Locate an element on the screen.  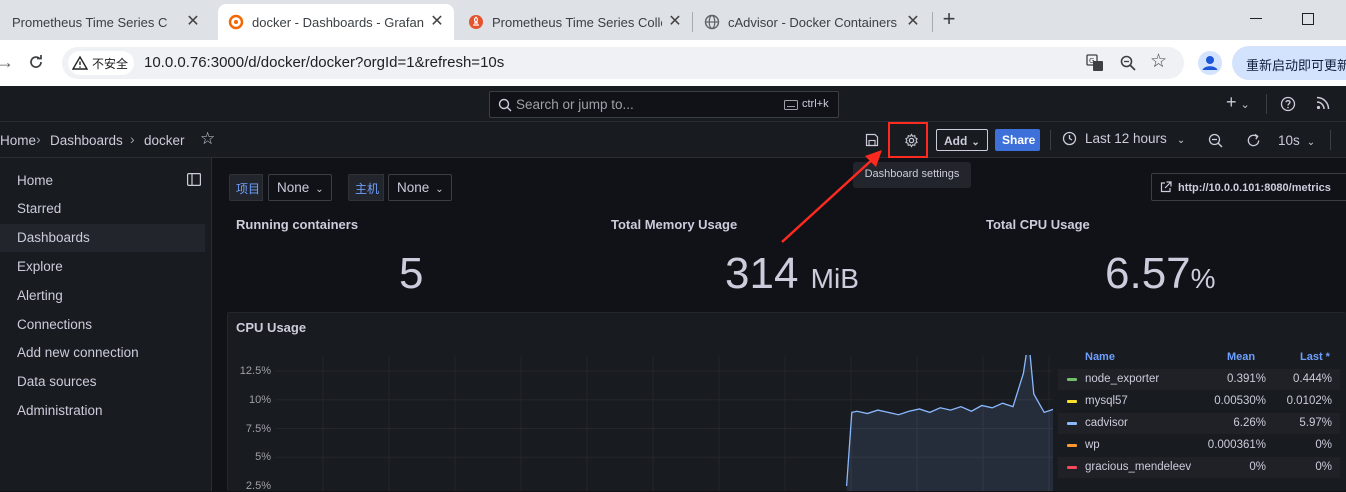
new-menu-button: + ⌄ is located at coordinates (1238, 102).